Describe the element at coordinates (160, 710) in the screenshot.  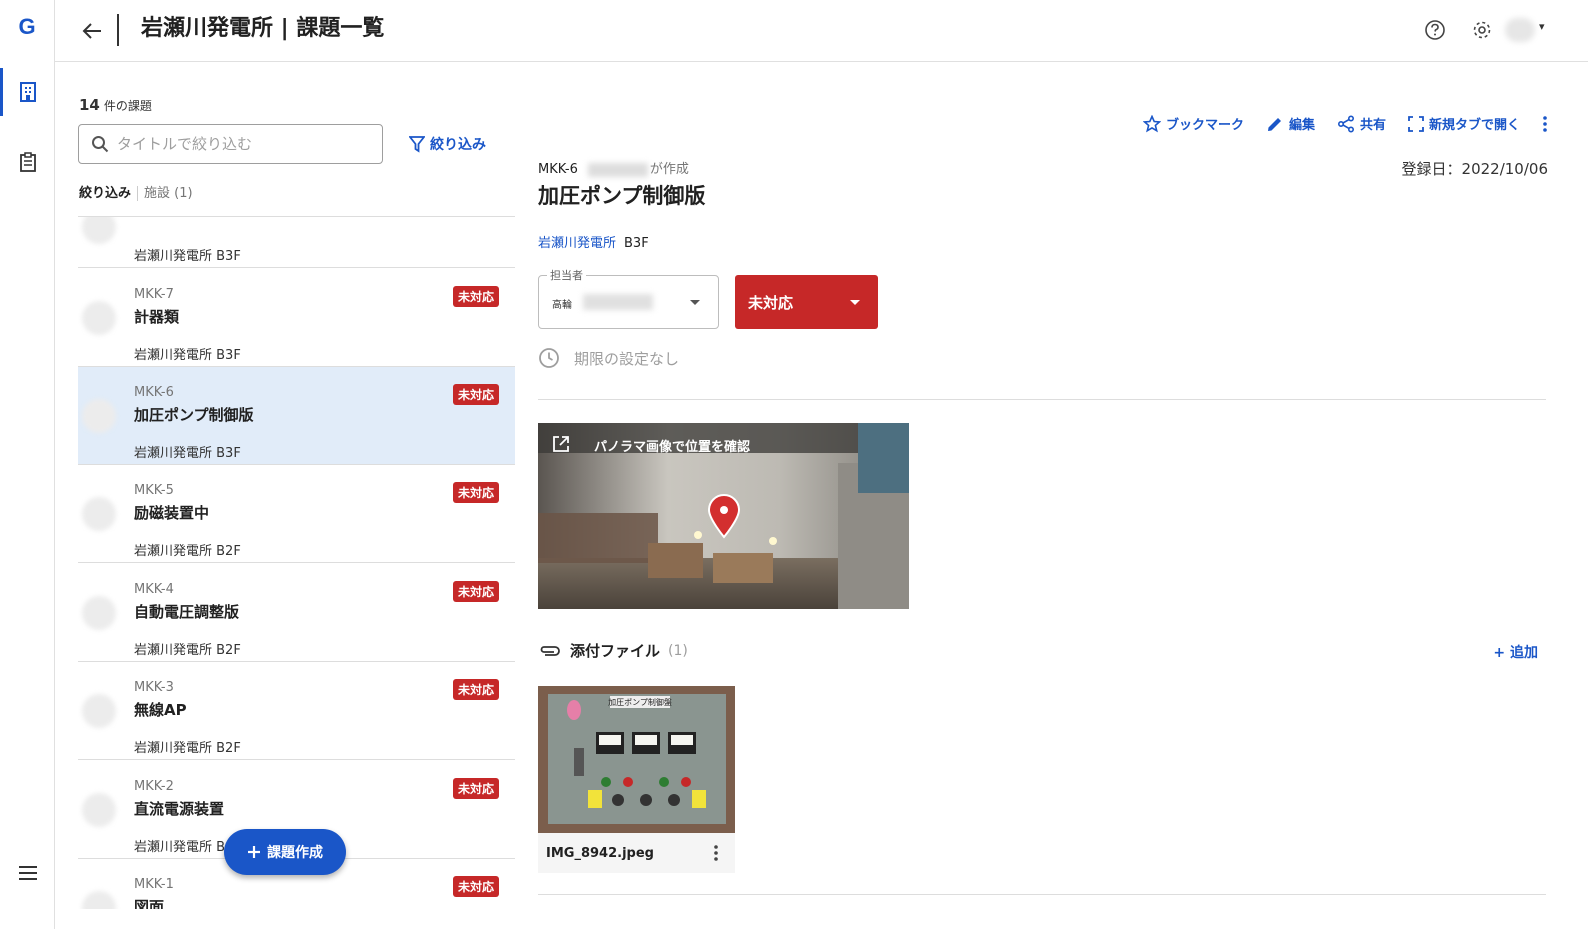
I see `item-title: 無線AP` at that location.